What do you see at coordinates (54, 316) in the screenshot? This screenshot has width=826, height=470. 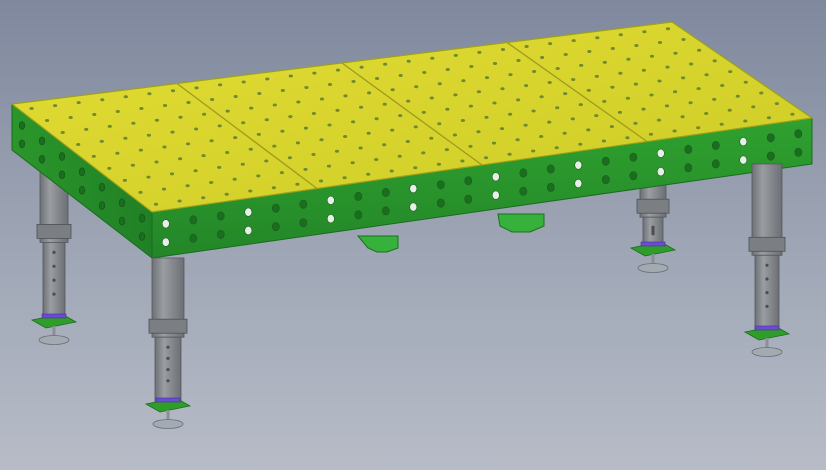 I see `leg-back-left-foot-accent` at bounding box center [54, 316].